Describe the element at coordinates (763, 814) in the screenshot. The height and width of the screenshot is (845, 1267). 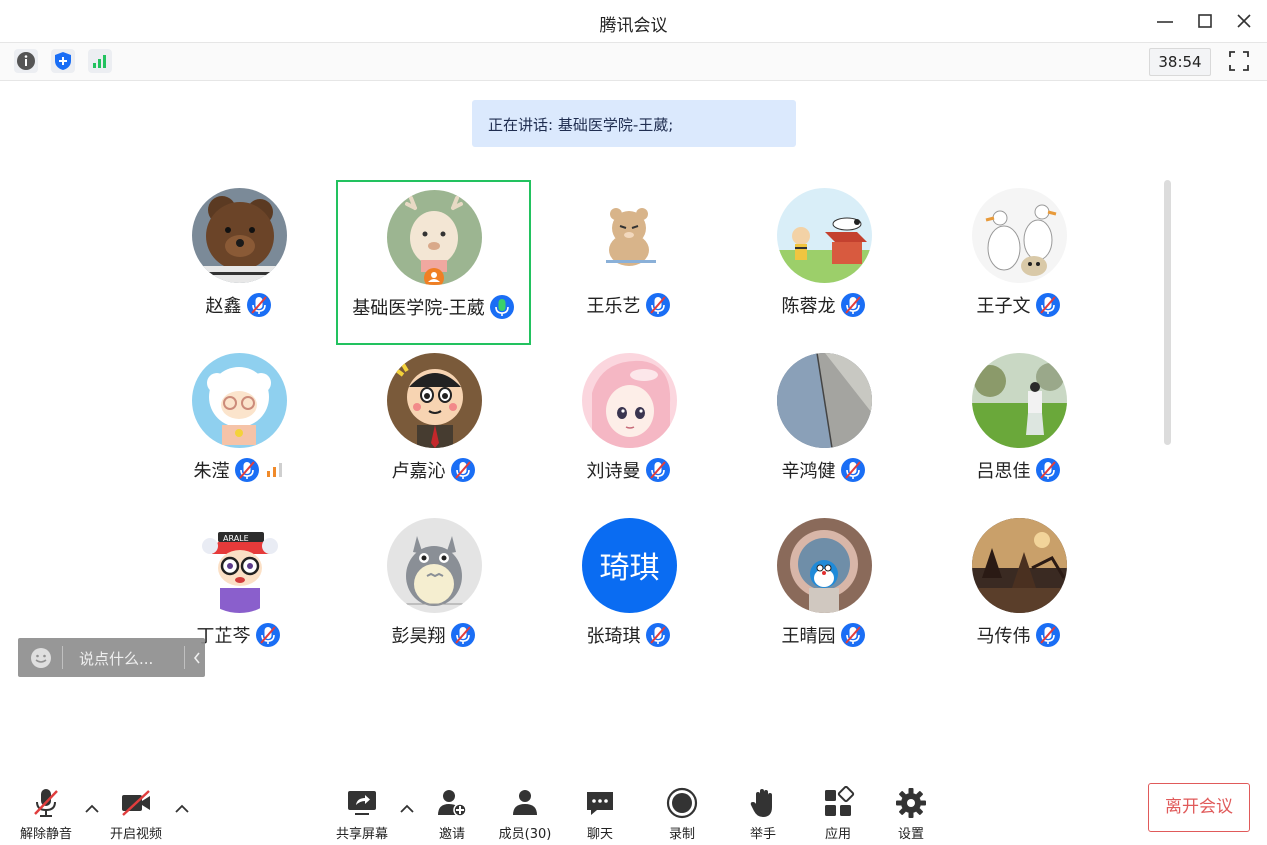
I see `raise-hand-button: 举手` at that location.